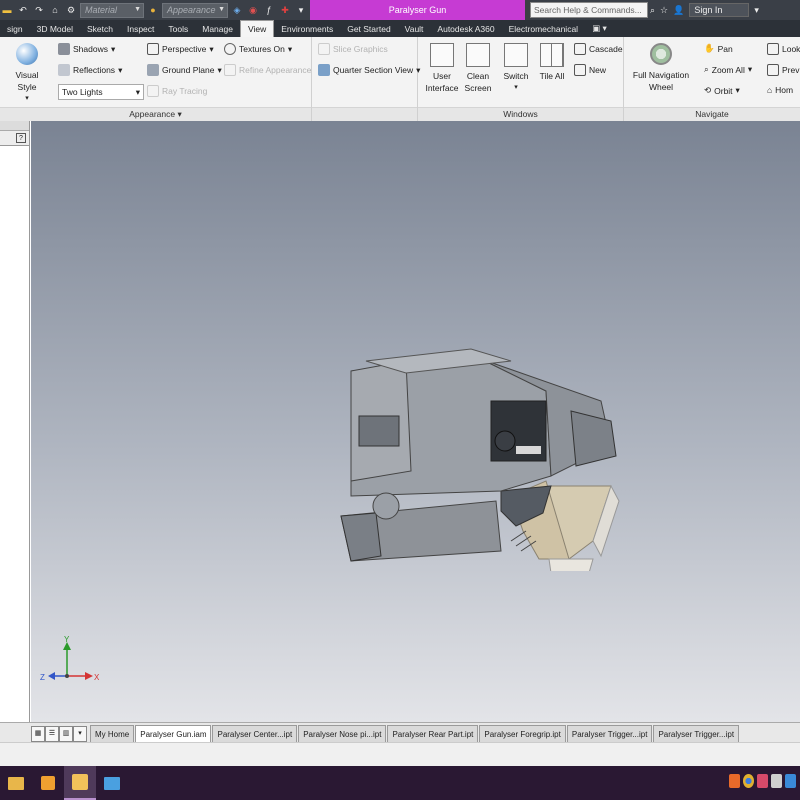  I want to click on tray-chrome-icon, so click(748, 781).